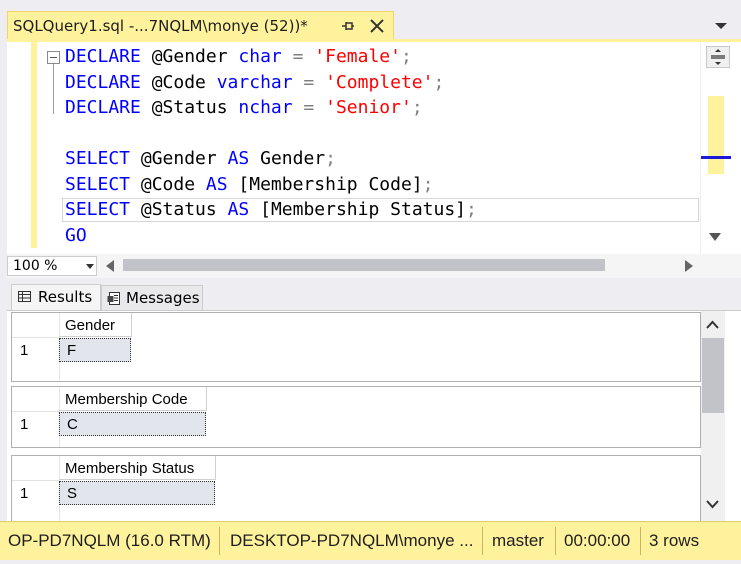 The image size is (741, 564). I want to click on code-line: DECLARE @Status nchar = 'Senior';, so click(271, 108).